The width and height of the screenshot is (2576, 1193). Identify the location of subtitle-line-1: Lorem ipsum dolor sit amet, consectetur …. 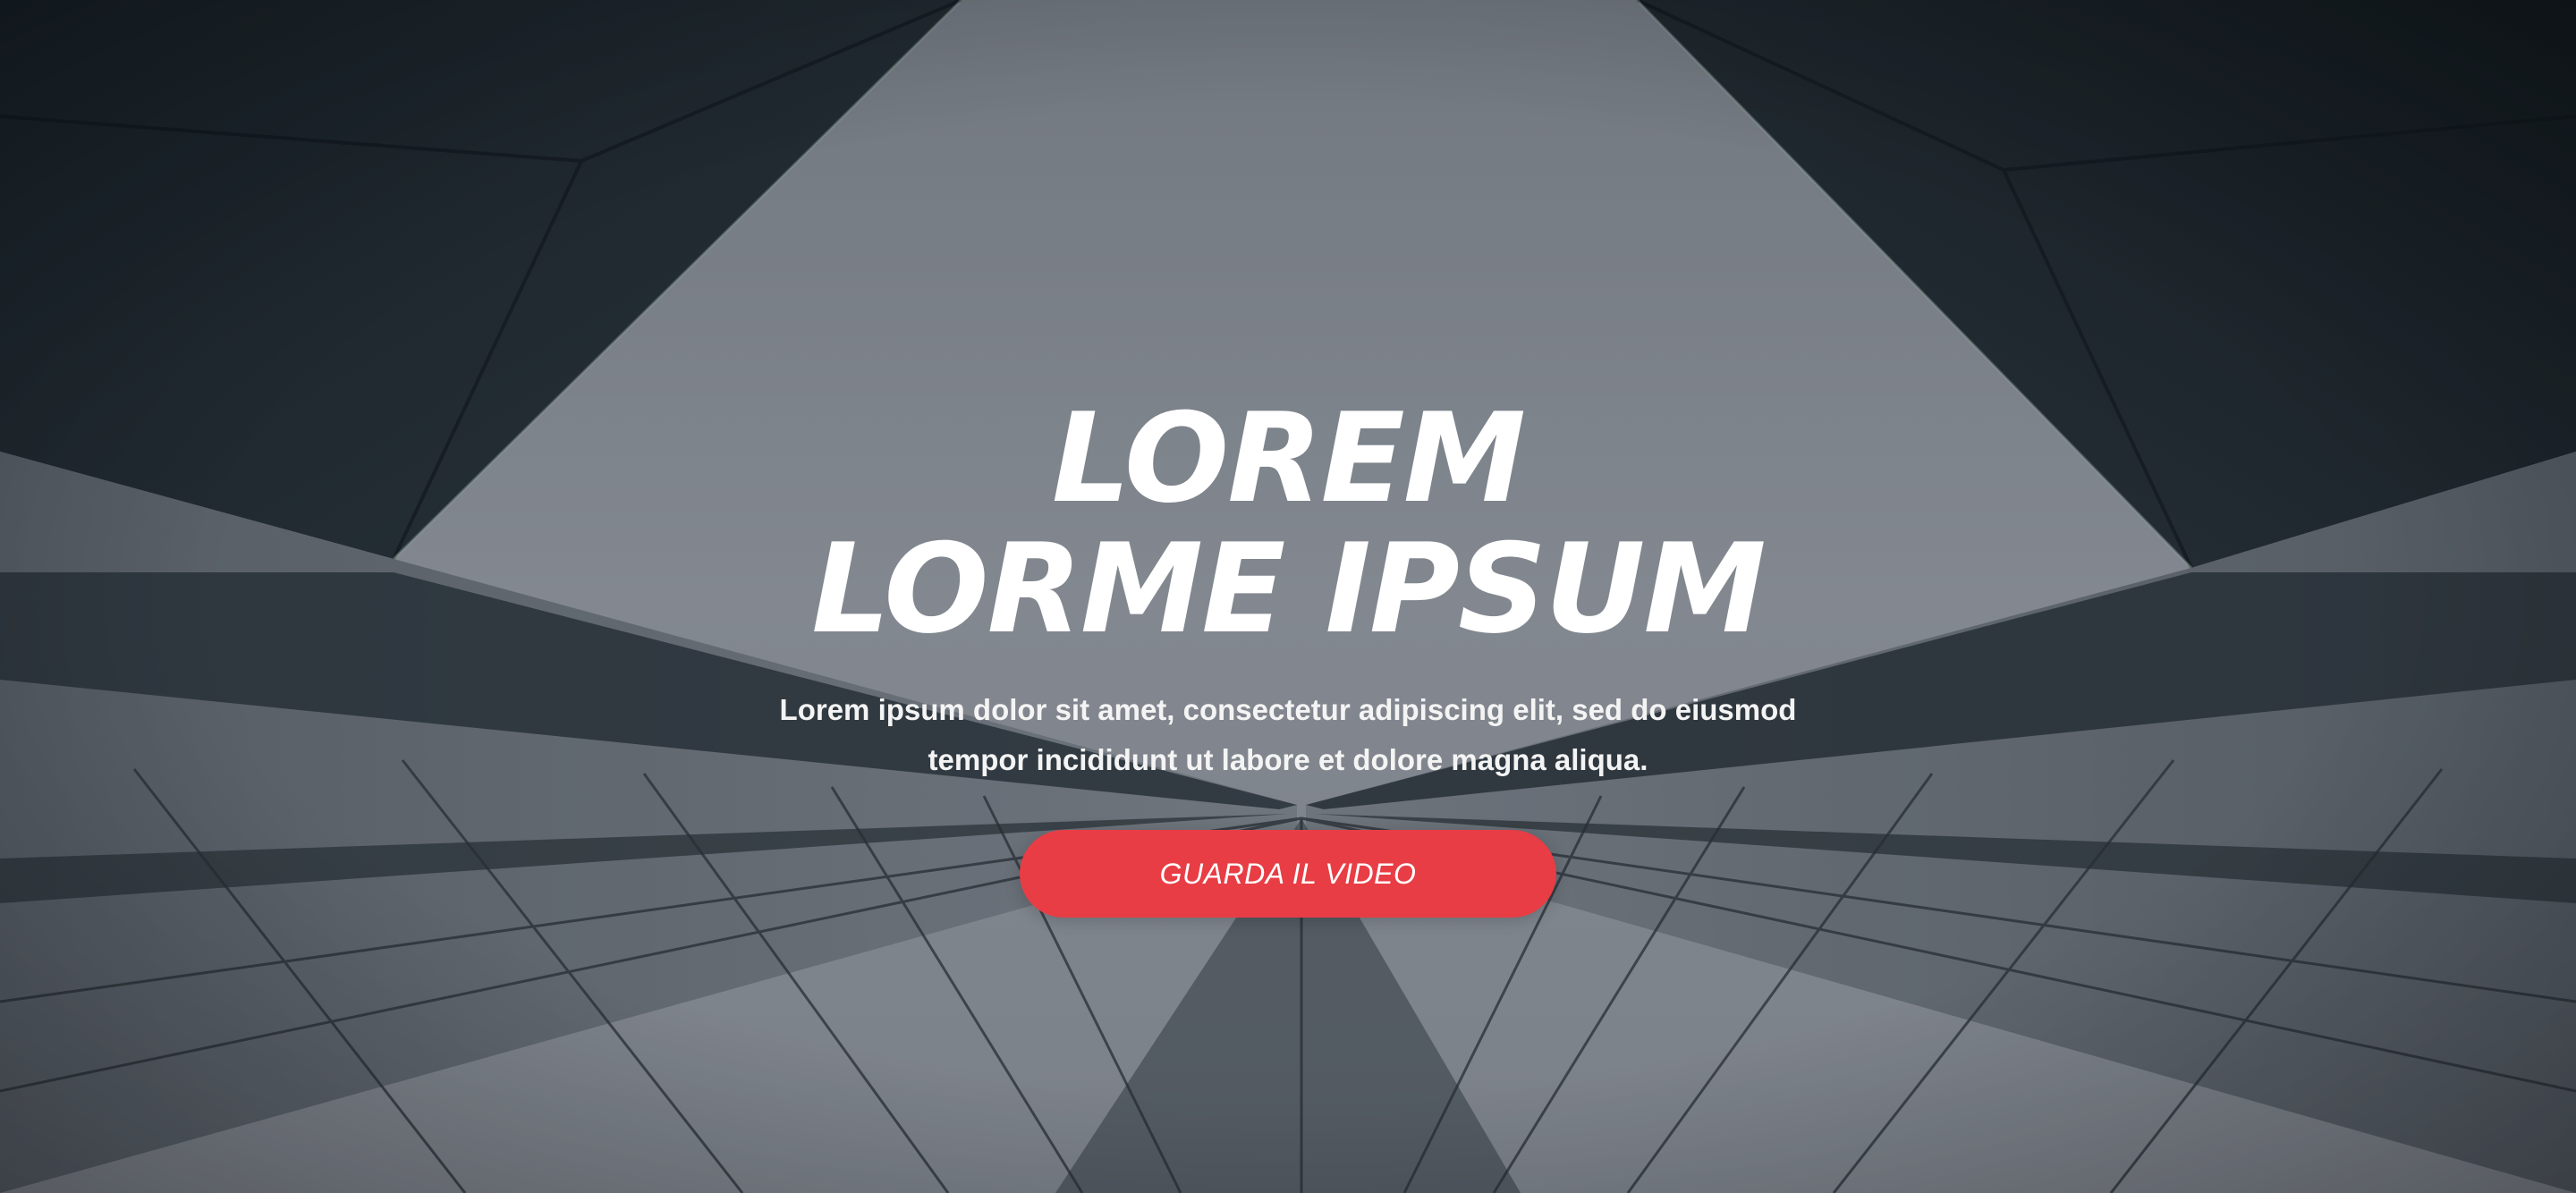
(1288, 709).